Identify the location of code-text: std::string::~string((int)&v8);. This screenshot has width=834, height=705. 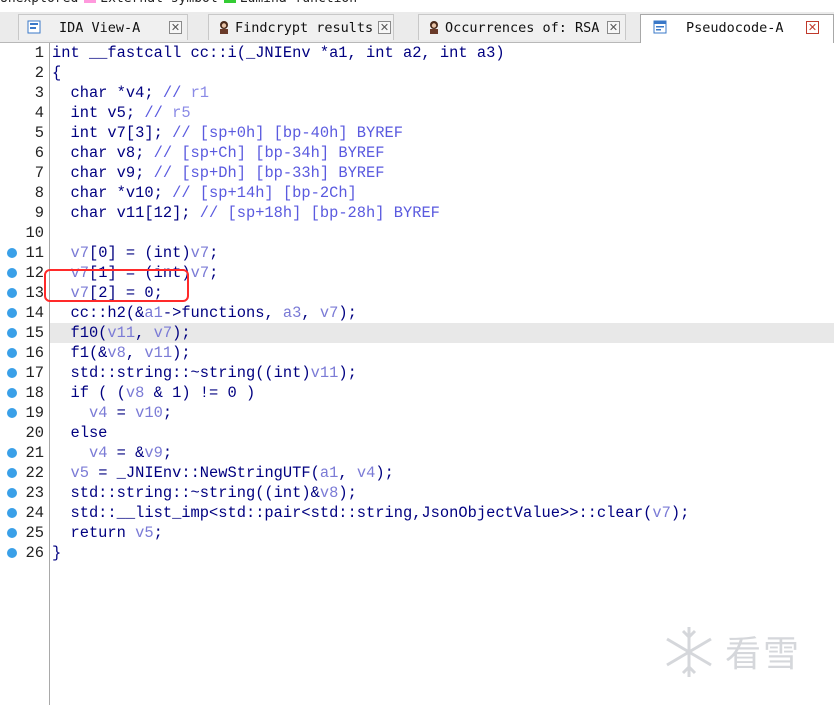
(204, 493).